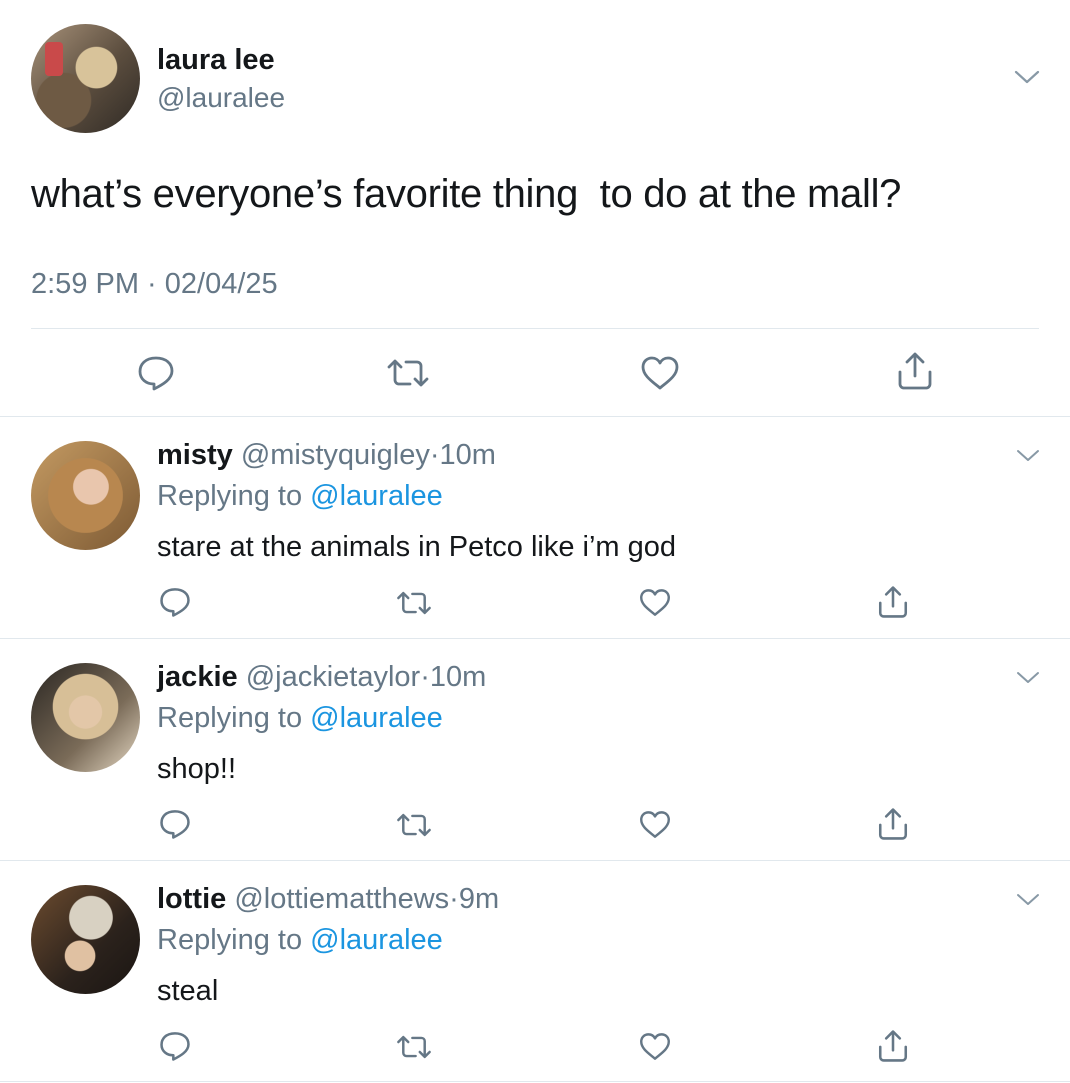  I want to click on author-handle: @mistyquigley, so click(335, 455).